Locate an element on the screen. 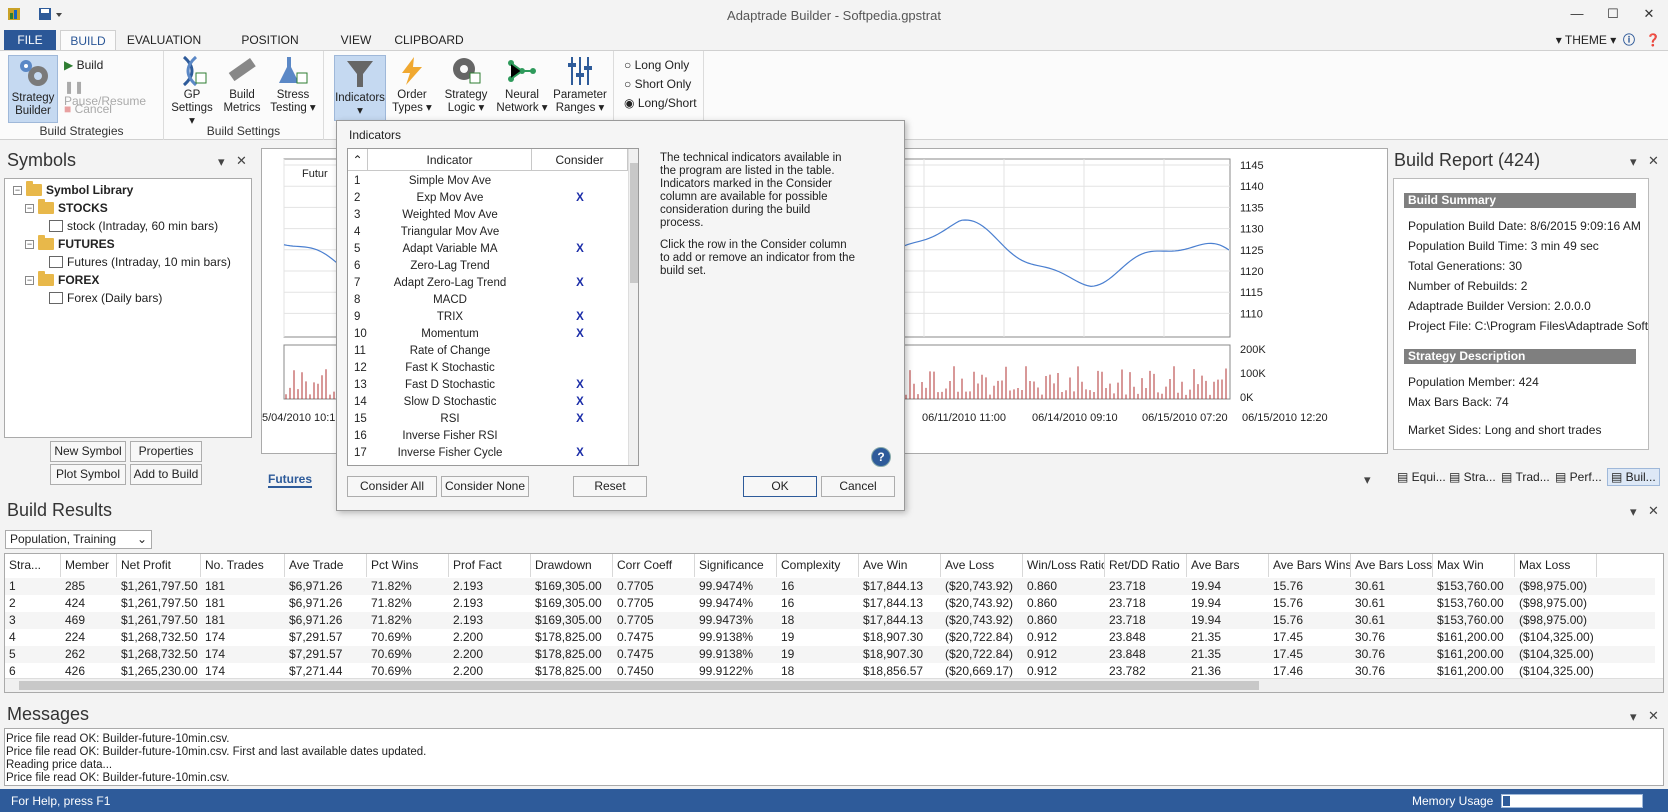  tab-clipboard: CLIPBOARD is located at coordinates (429, 40).